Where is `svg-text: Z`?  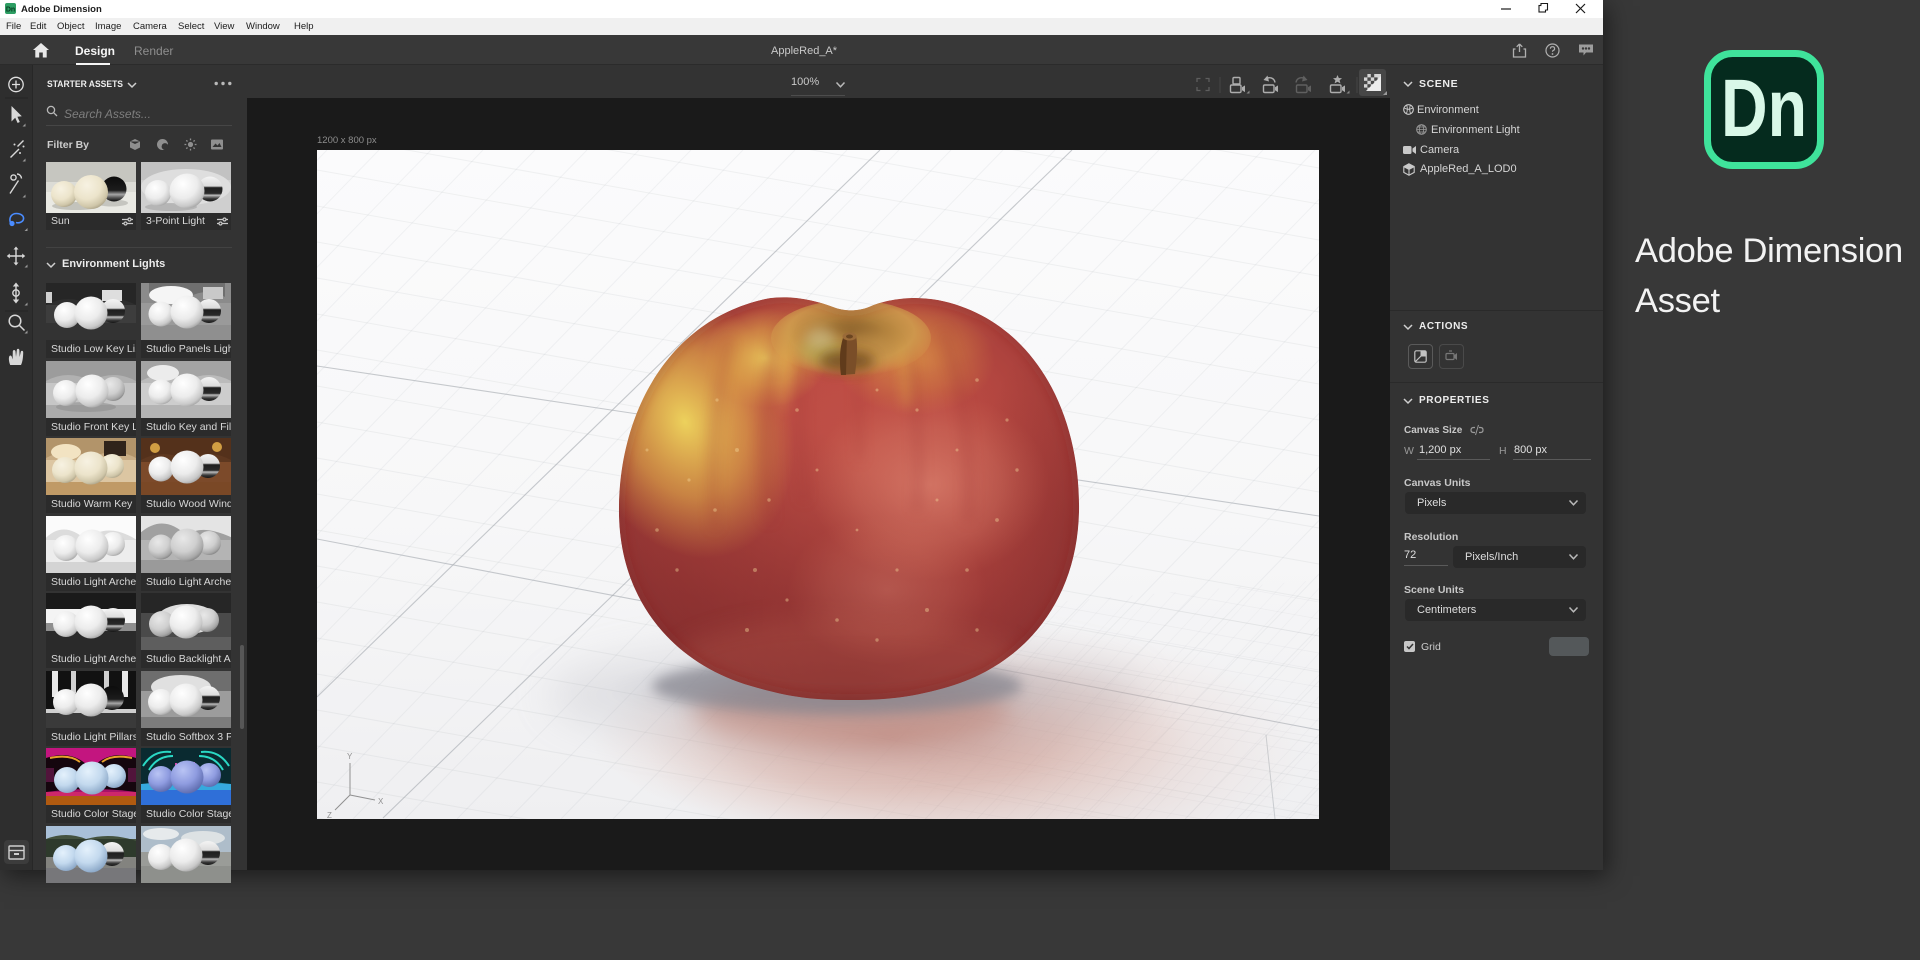 svg-text: Z is located at coordinates (329, 815).